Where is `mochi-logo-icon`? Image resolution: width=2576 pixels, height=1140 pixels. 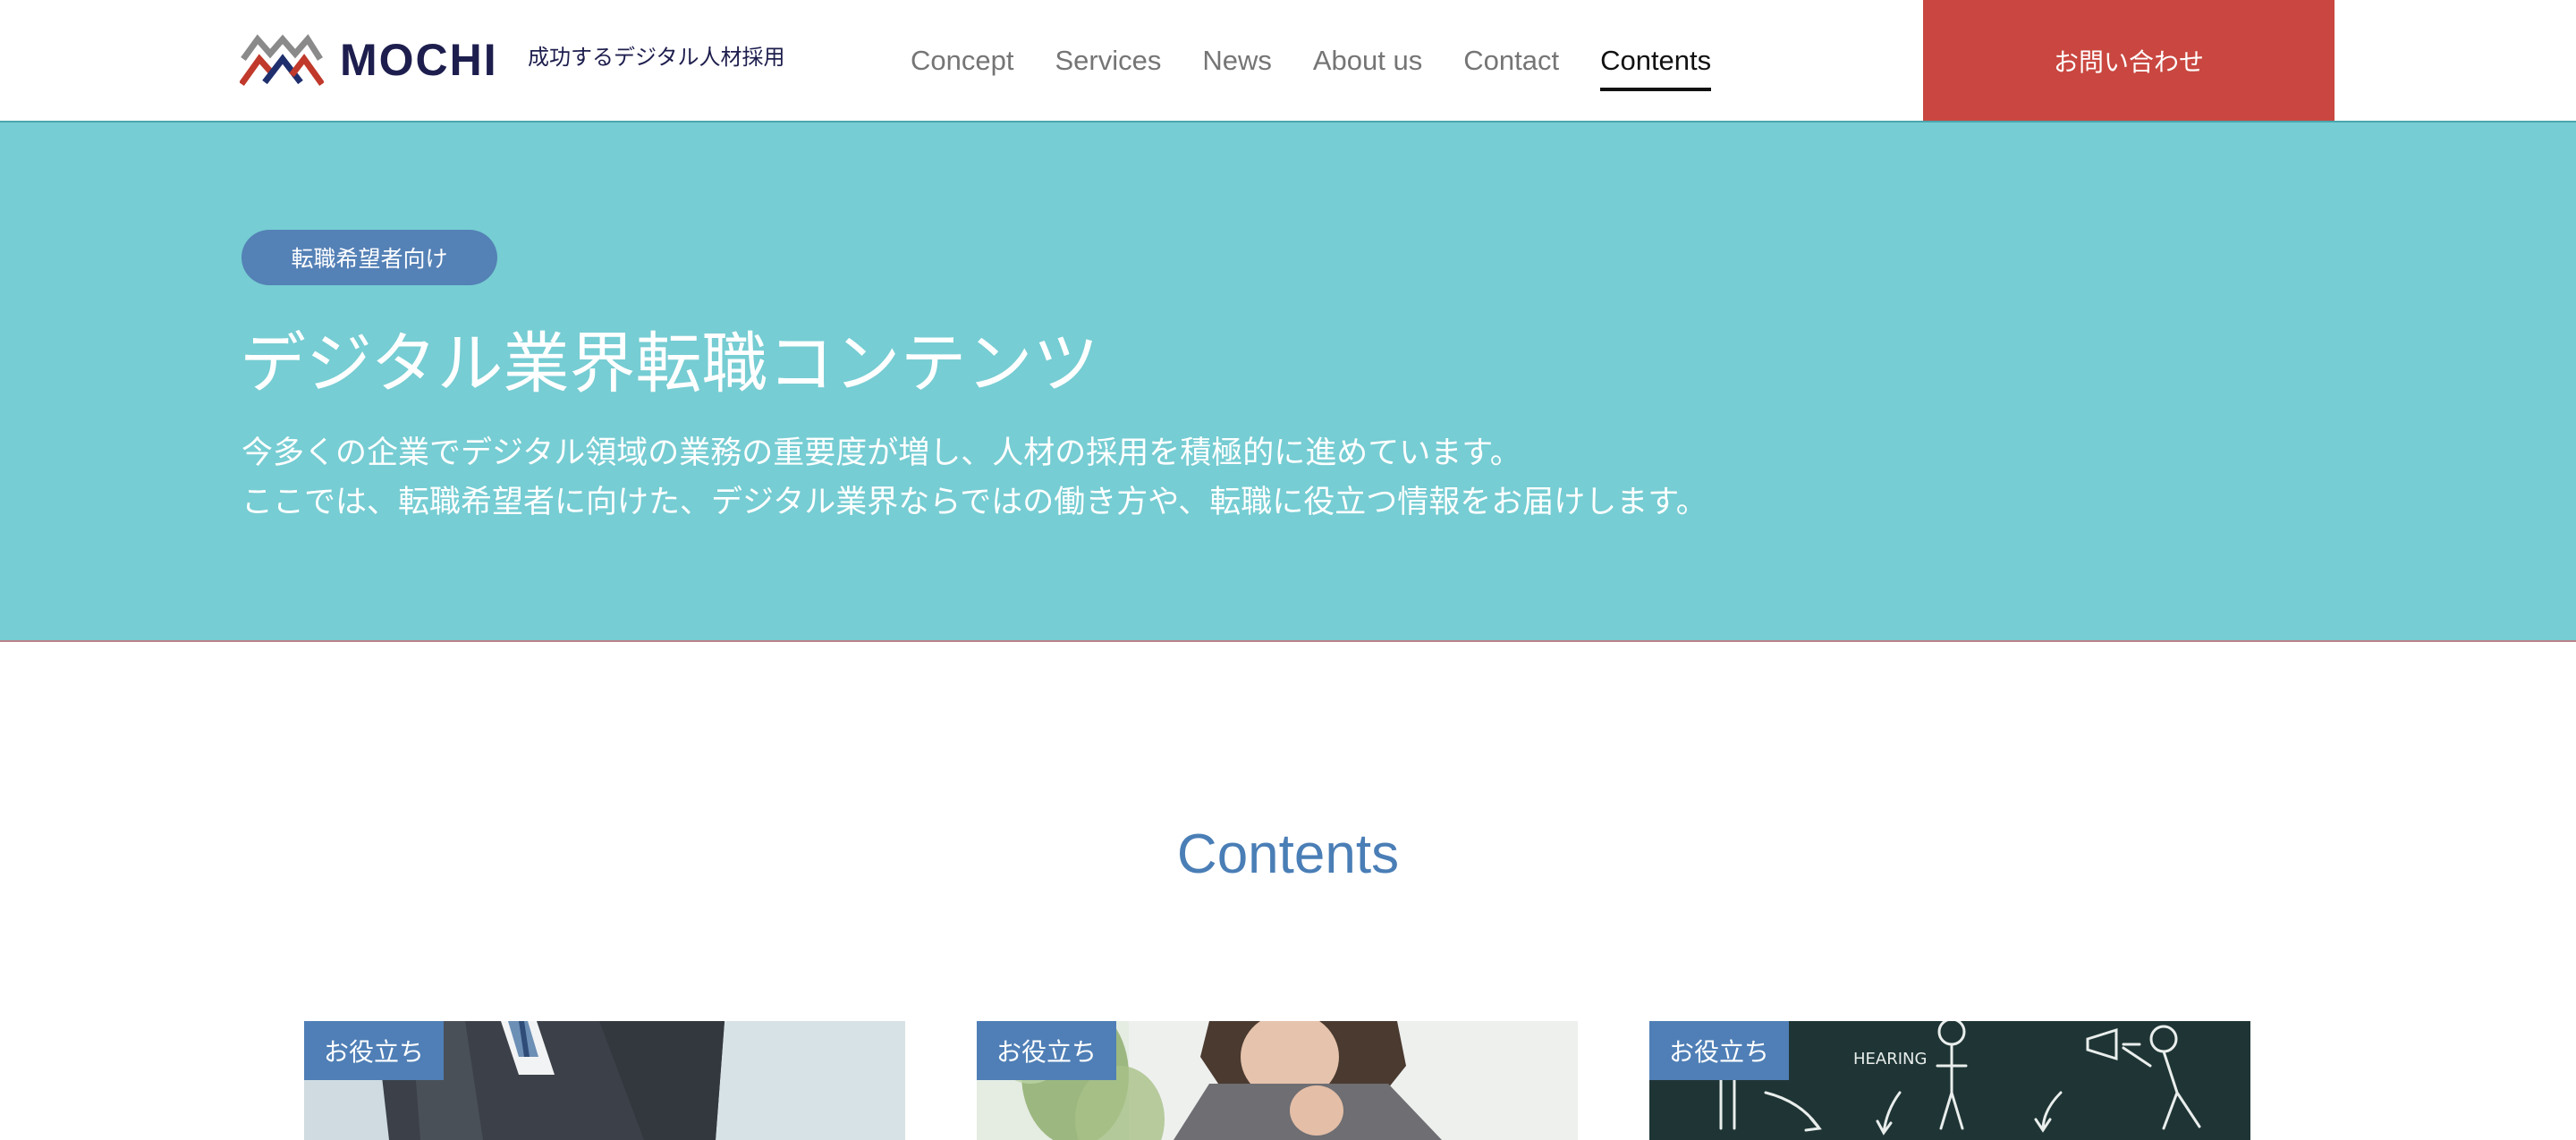
mochi-logo-icon is located at coordinates (282, 61).